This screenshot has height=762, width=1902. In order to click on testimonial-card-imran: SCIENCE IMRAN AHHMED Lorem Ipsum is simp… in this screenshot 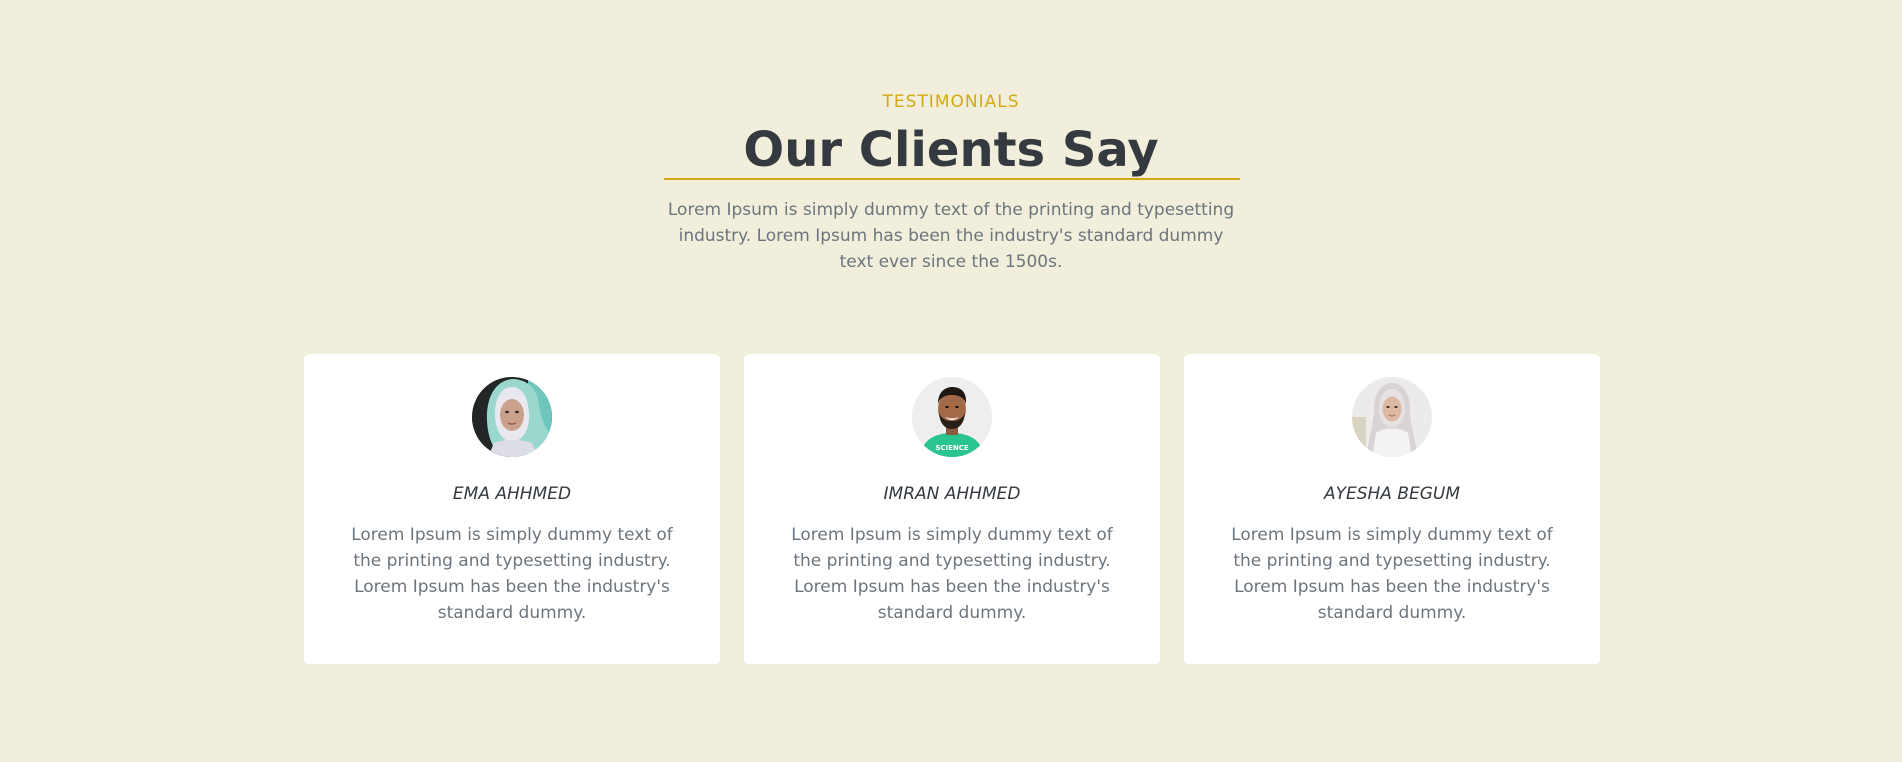, I will do `click(952, 509)`.